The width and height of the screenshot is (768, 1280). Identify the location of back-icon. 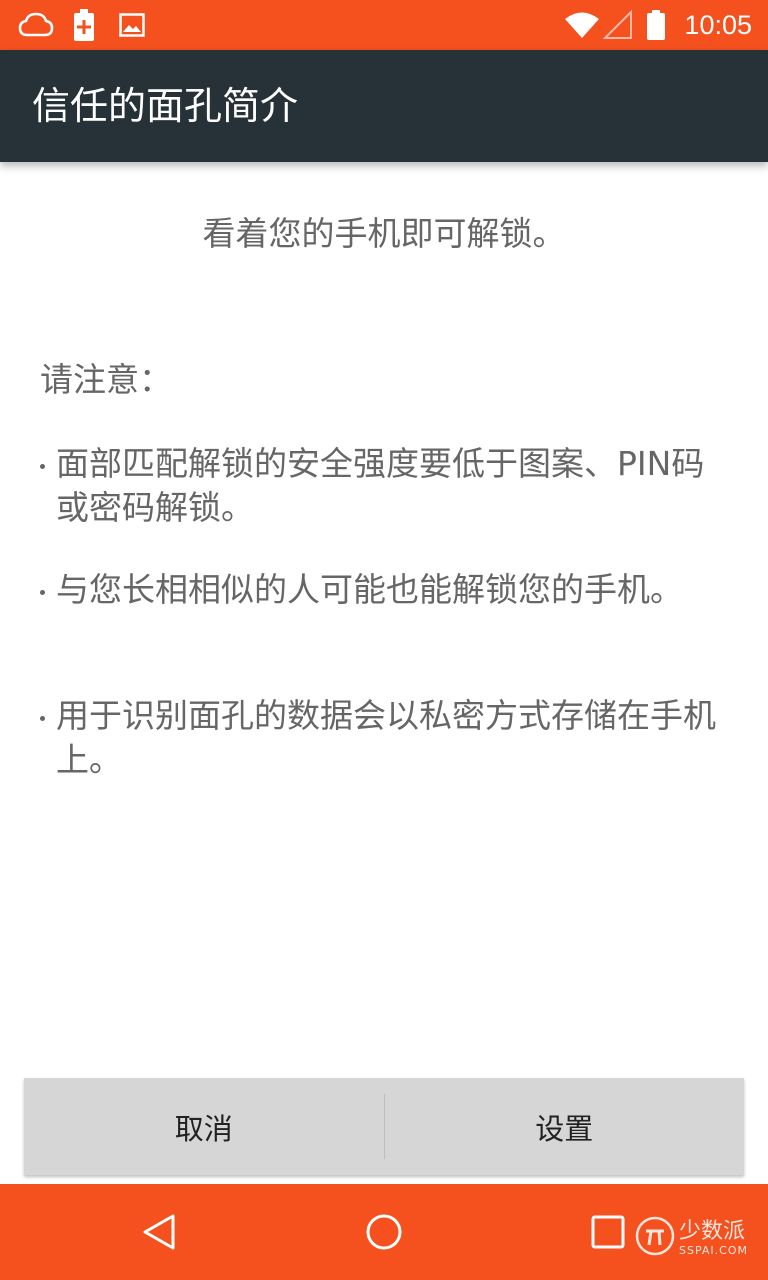
(160, 1232).